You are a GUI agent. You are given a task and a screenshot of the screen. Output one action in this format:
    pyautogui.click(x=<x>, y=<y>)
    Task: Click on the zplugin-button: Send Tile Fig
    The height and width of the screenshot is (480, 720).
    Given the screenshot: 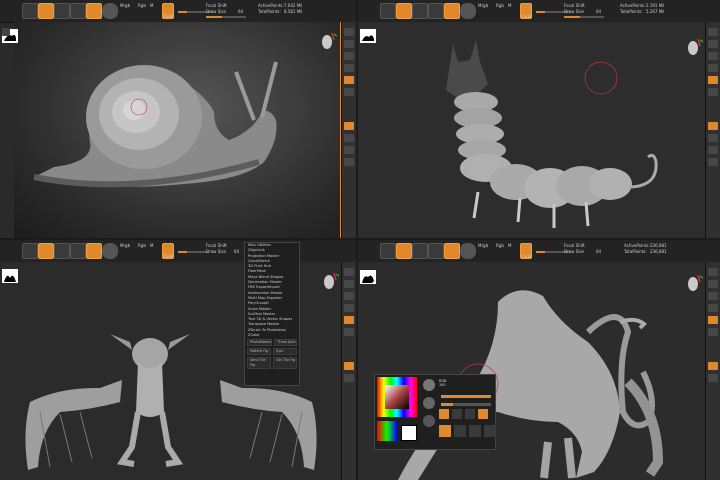 What is the action you would take?
    pyautogui.click(x=259, y=363)
    